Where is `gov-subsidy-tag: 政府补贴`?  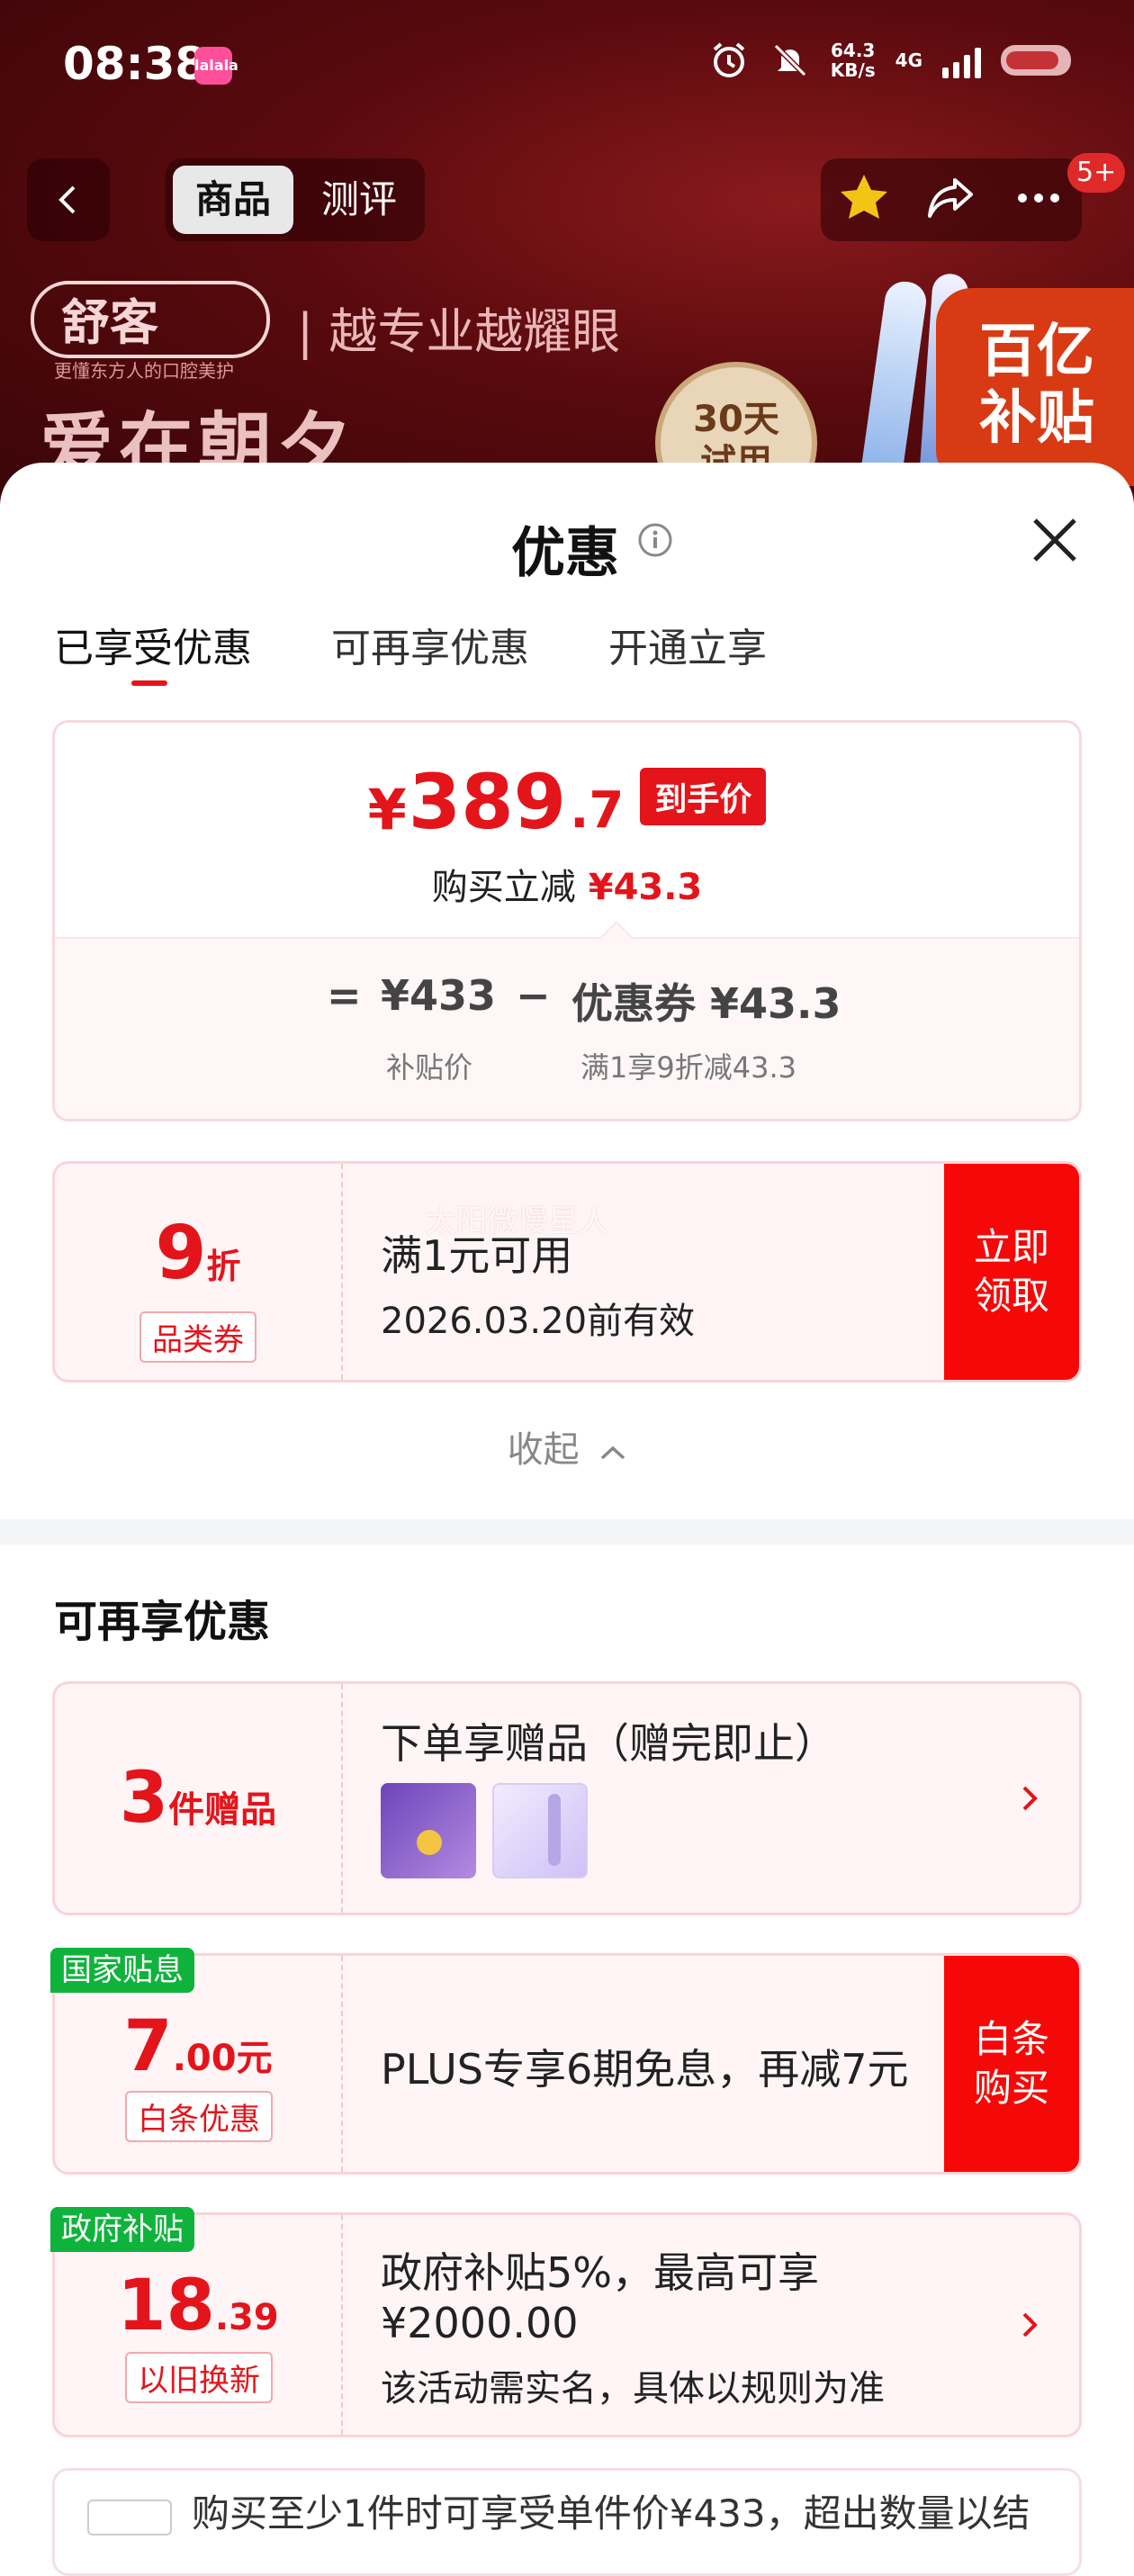 gov-subsidy-tag: 政府补贴 is located at coordinates (122, 2229).